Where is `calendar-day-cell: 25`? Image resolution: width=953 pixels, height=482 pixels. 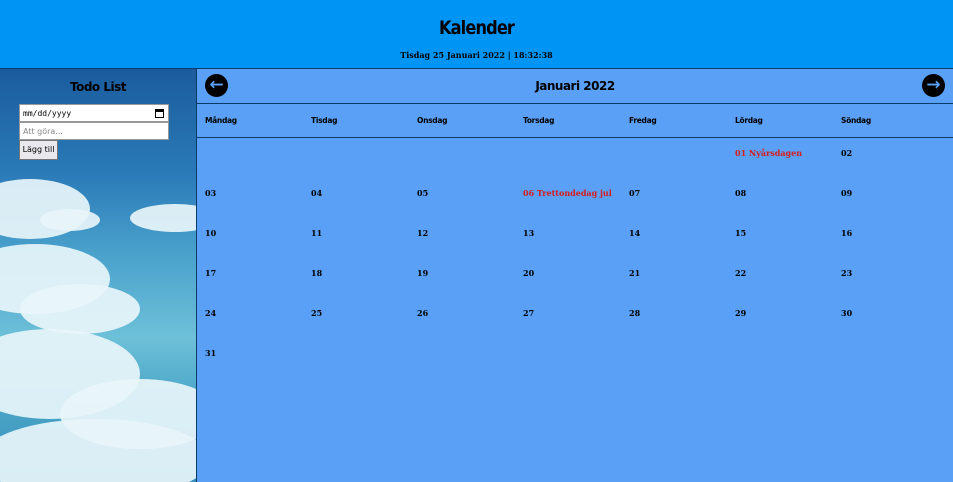 calendar-day-cell: 25 is located at coordinates (316, 313).